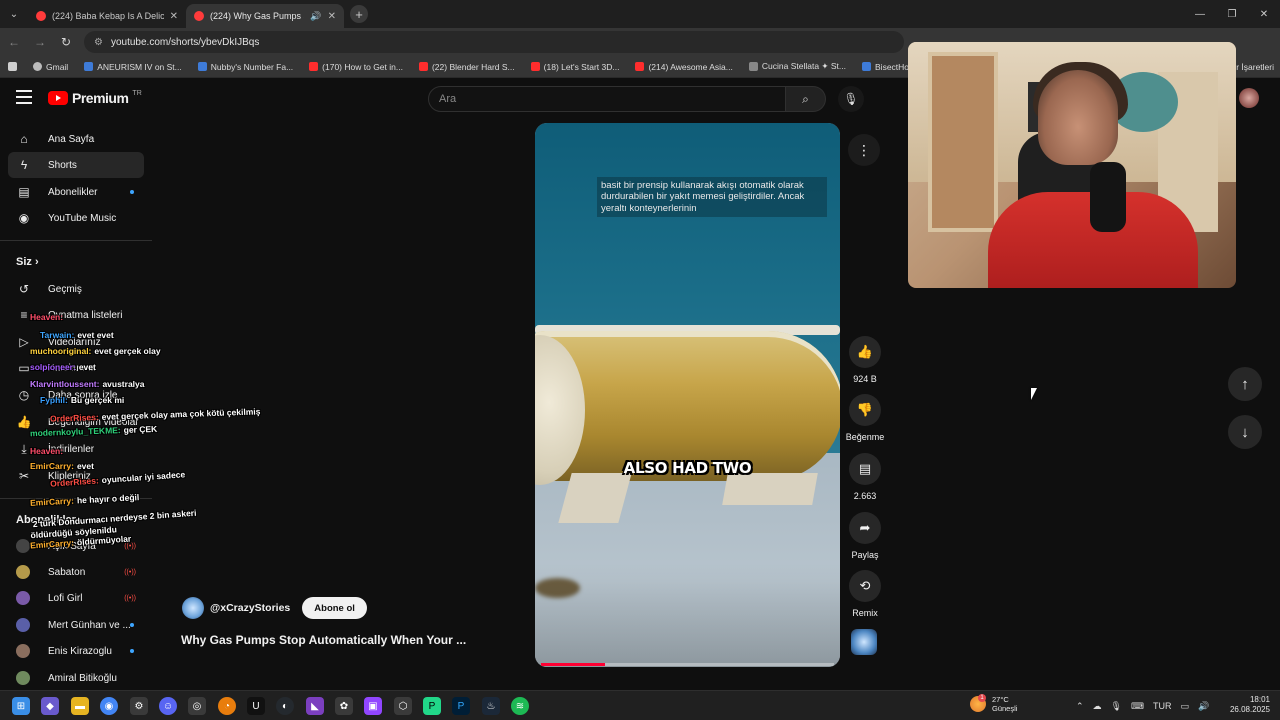  I want to click on spotify-icon: ≋, so click(520, 706).